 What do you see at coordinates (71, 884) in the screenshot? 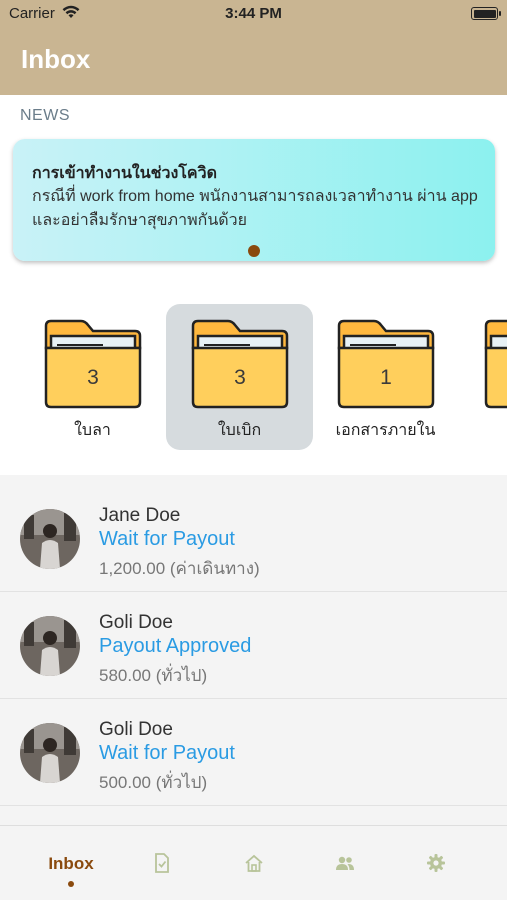
I see `active-tab-indicator` at bounding box center [71, 884].